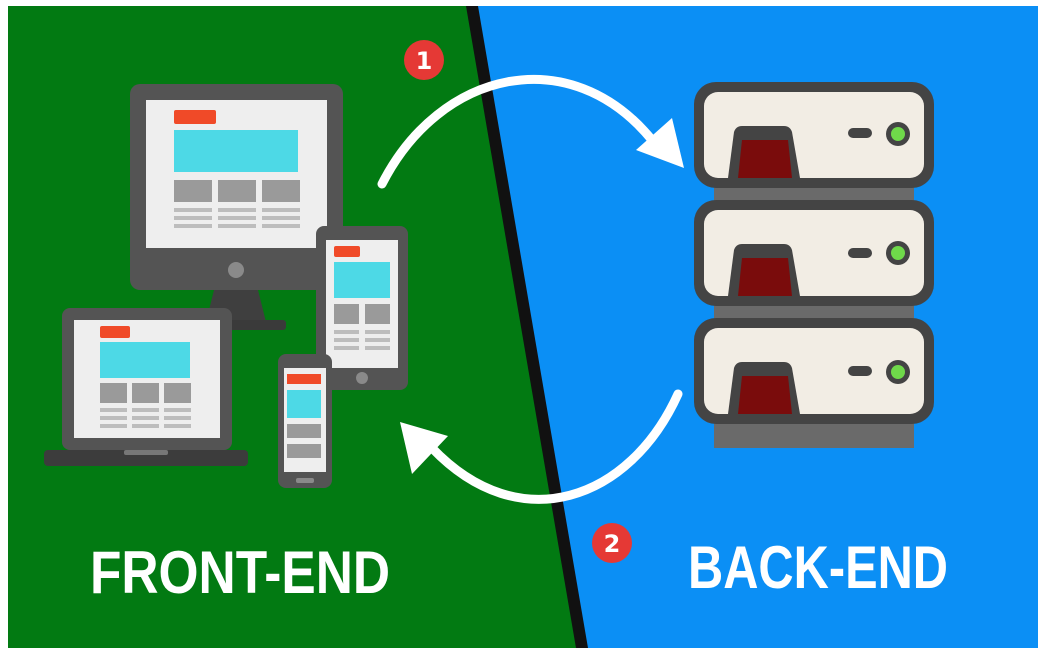 The image size is (1043, 655). I want to click on step-badge-2: 2, so click(612, 543).